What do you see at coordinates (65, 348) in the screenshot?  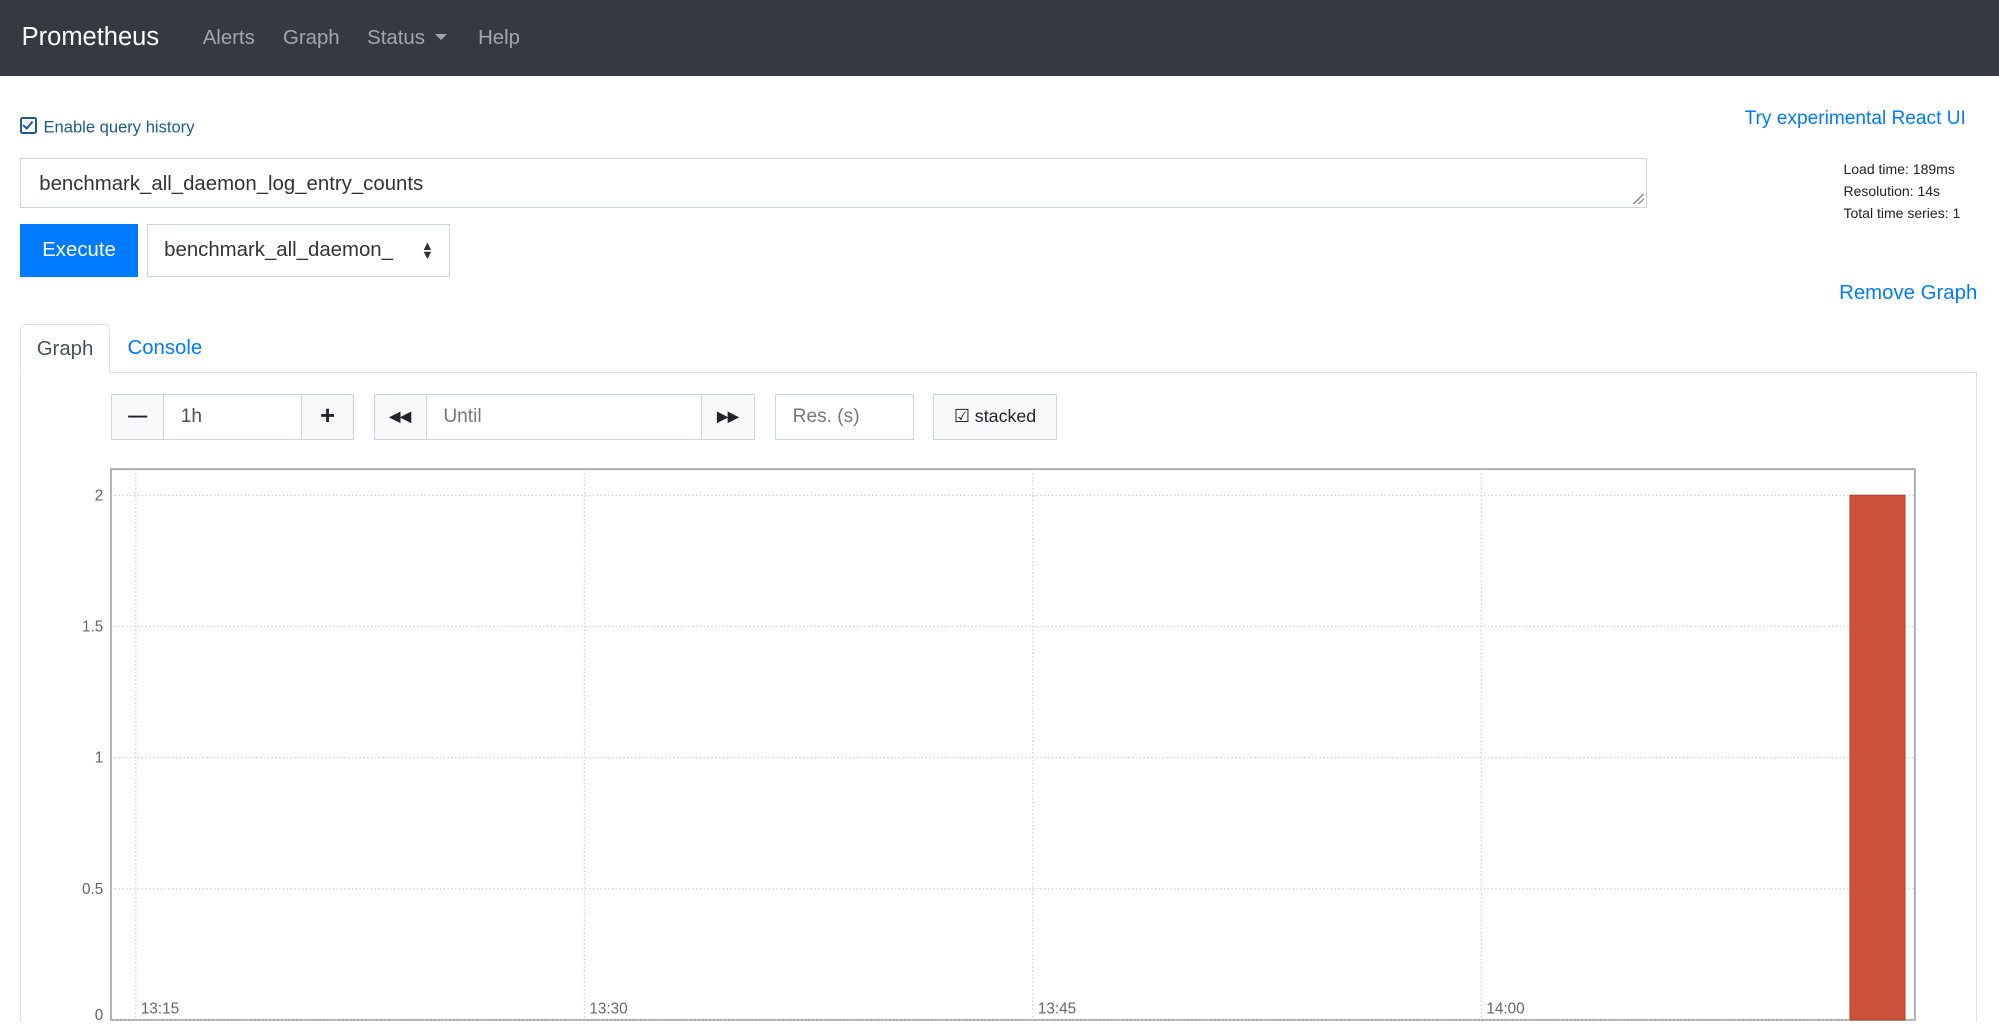 I see `tab-graph: Graph` at bounding box center [65, 348].